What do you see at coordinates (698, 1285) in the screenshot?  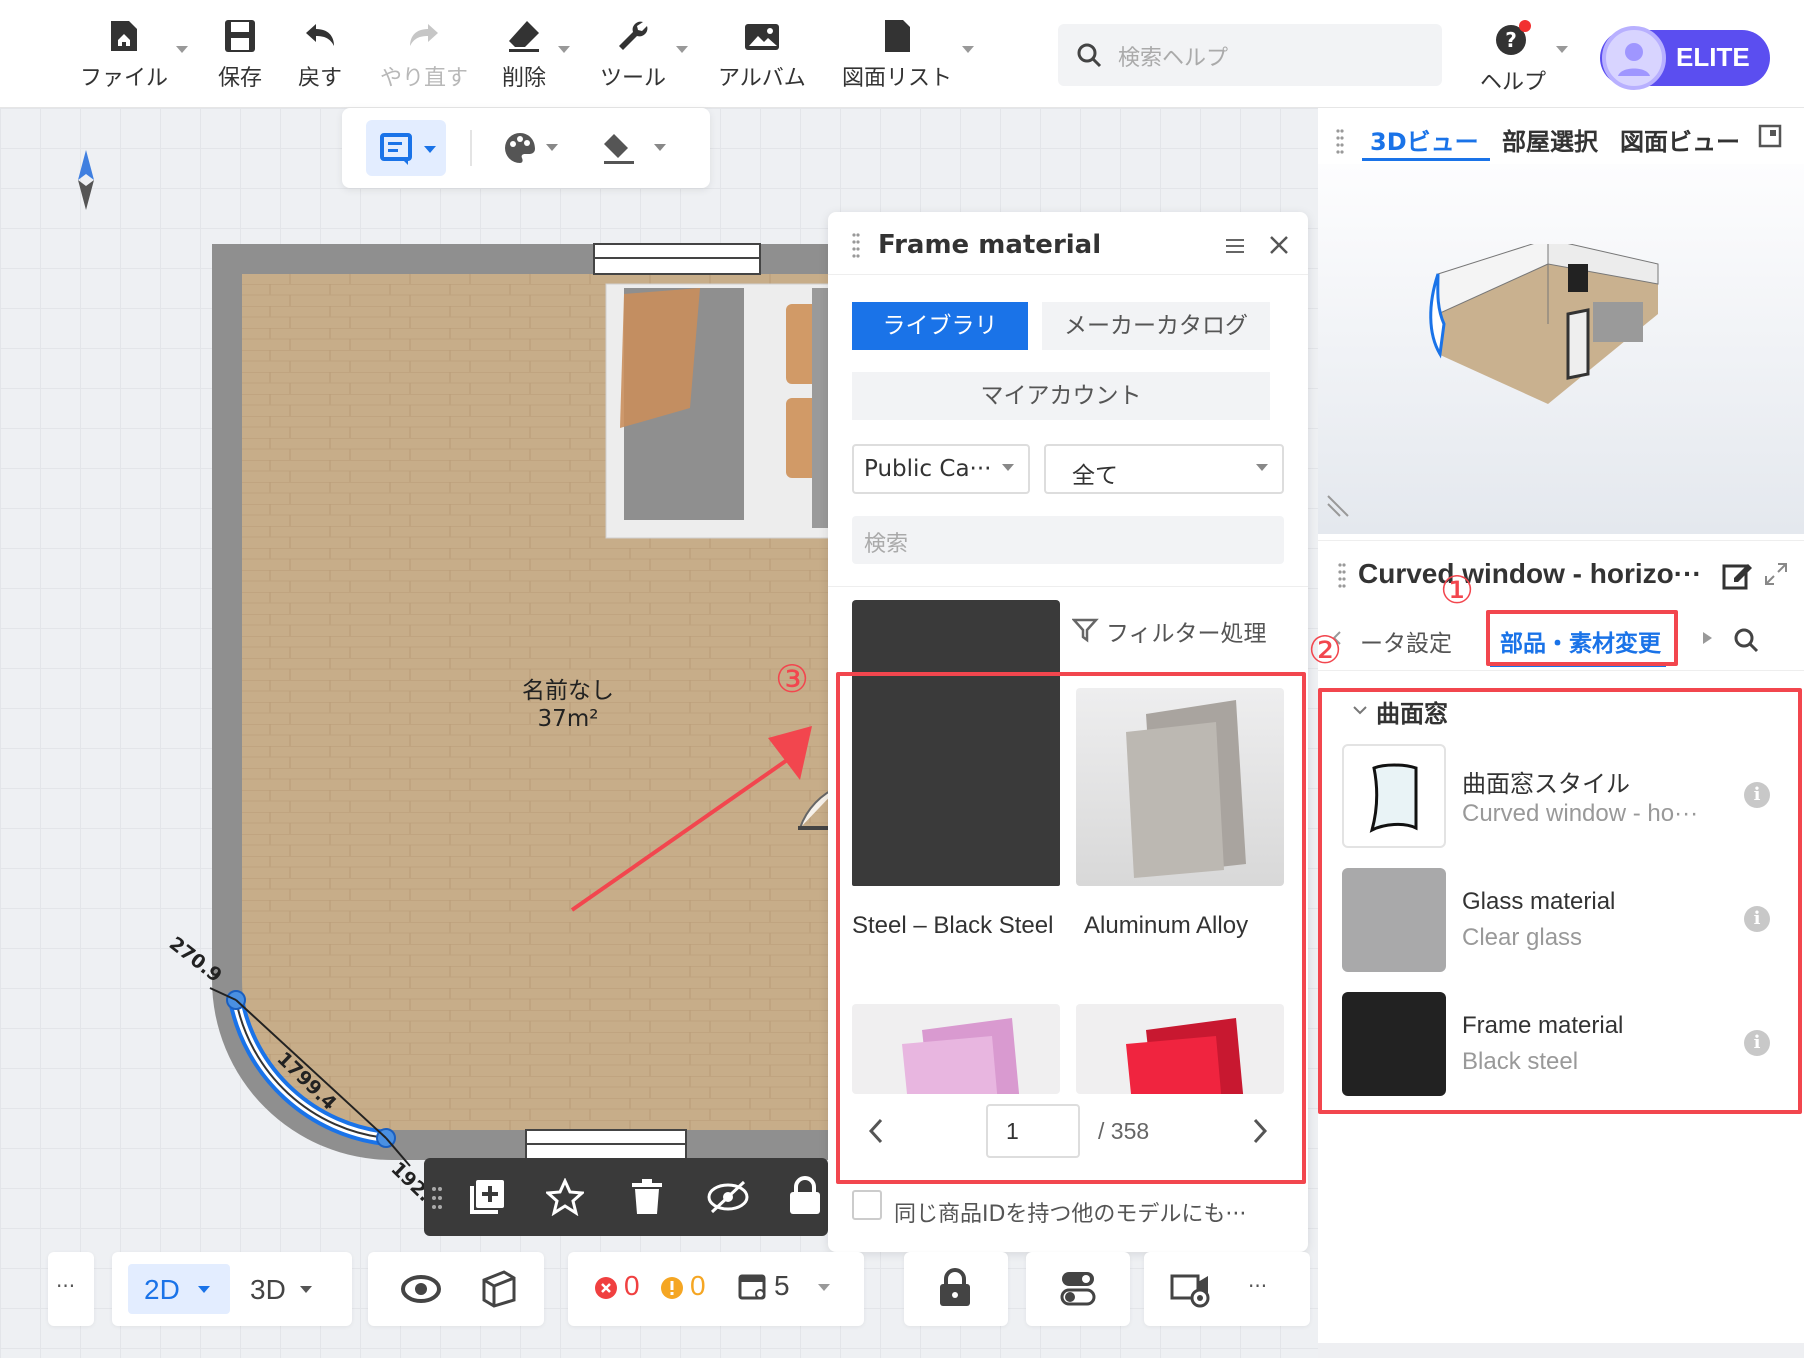 I see `warning-count: 0` at bounding box center [698, 1285].